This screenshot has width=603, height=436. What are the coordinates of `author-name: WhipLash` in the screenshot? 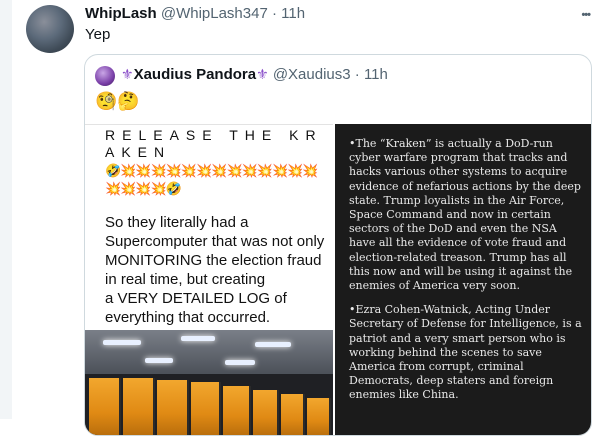 It's located at (121, 13).